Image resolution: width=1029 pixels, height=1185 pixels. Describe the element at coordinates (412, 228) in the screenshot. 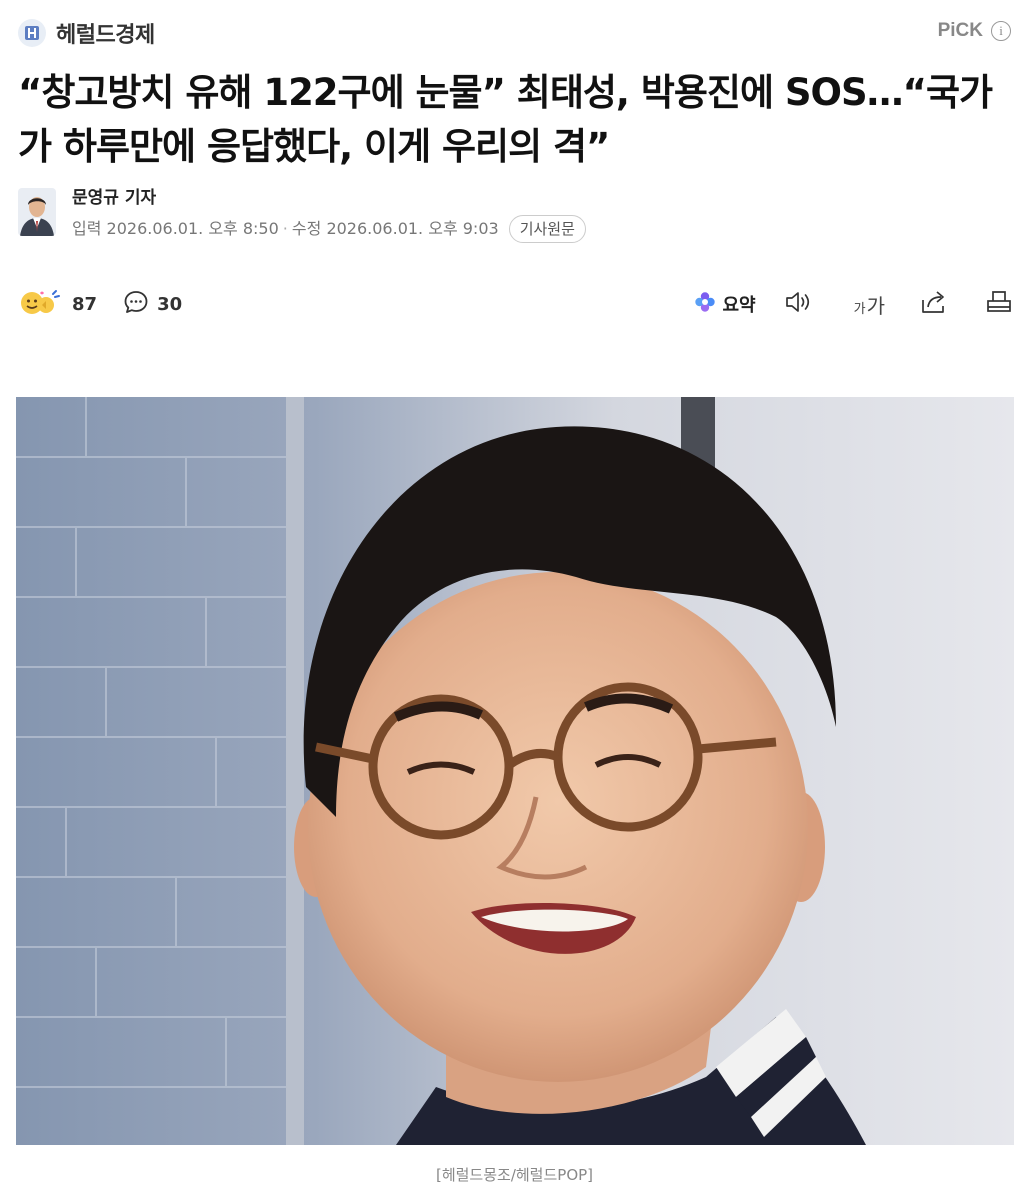

I see `modified-date: 2026.06.01. 오후 9:03` at that location.